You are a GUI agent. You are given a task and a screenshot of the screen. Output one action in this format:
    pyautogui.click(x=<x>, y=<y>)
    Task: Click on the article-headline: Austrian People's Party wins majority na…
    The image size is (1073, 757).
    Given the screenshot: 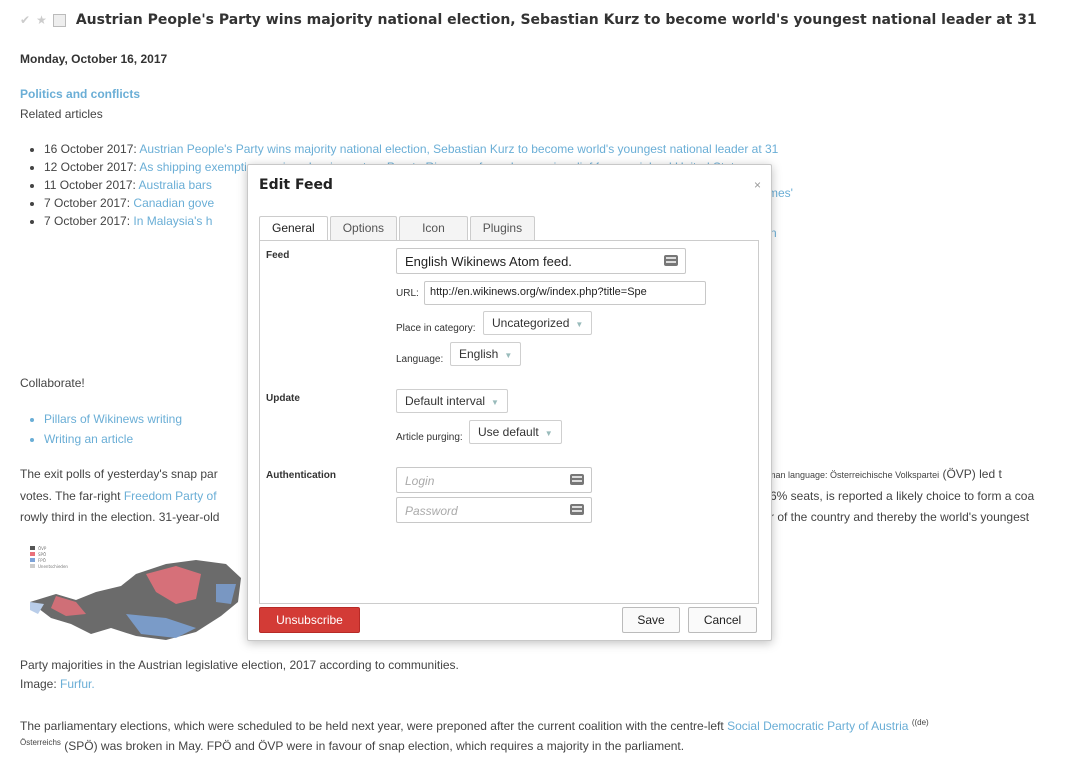 What is the action you would take?
    pyautogui.click(x=556, y=20)
    